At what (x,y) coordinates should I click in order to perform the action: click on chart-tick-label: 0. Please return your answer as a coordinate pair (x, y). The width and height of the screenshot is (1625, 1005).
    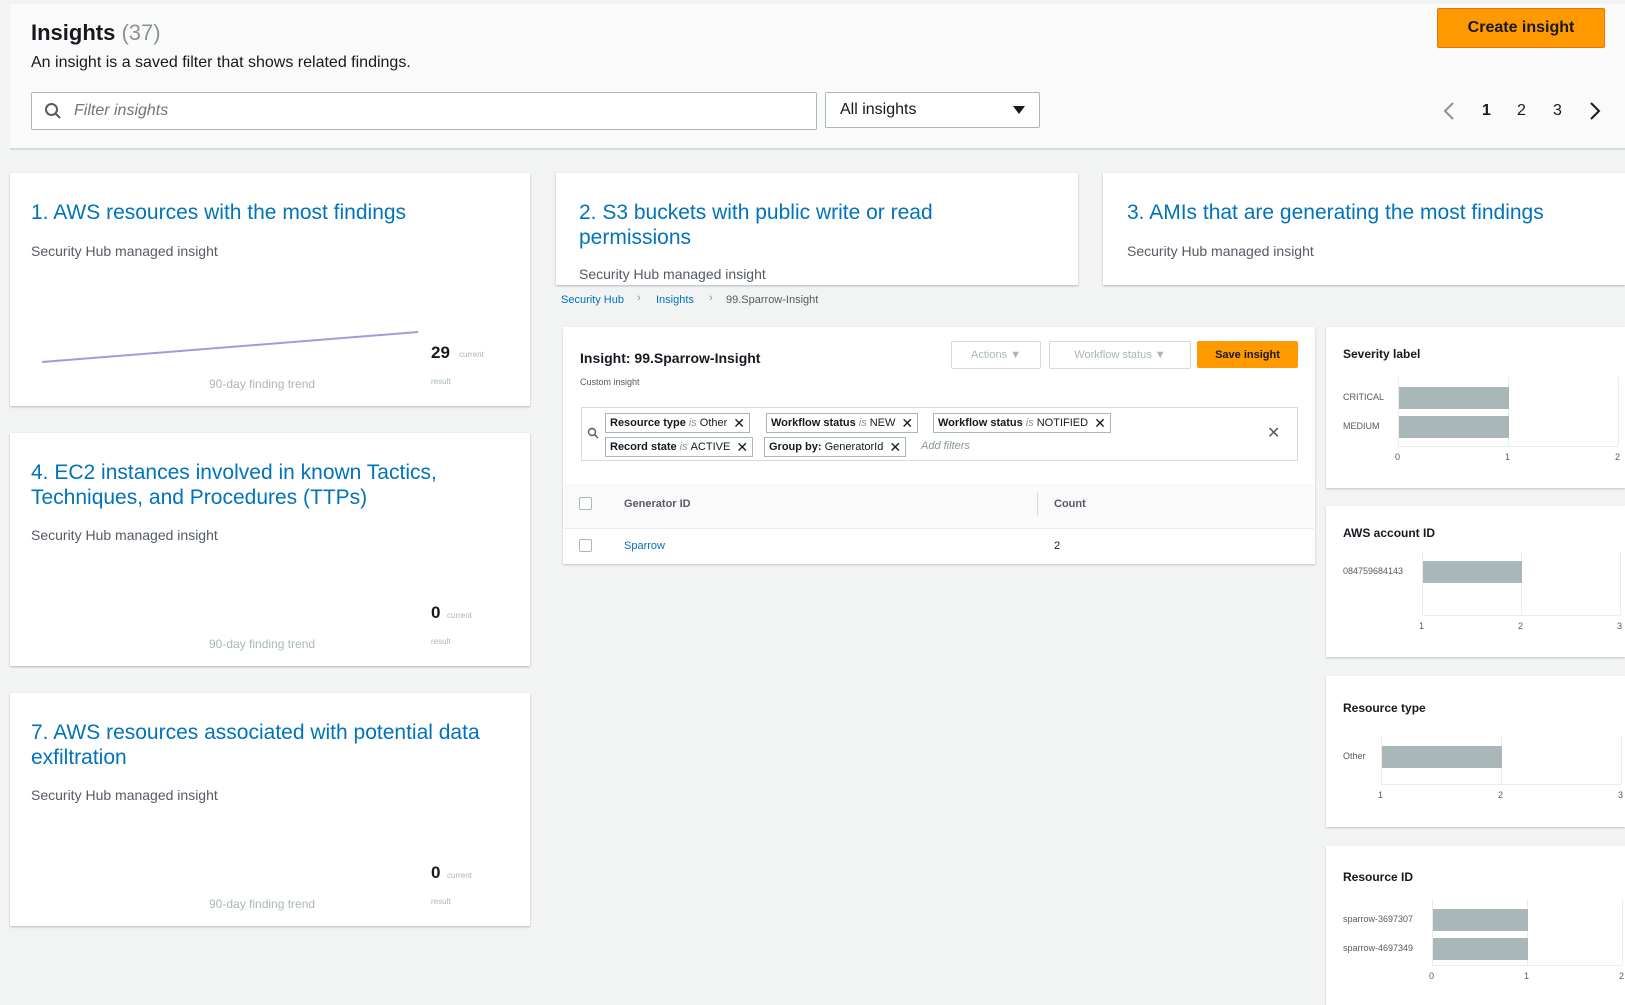
    Looking at the image, I should click on (1398, 457).